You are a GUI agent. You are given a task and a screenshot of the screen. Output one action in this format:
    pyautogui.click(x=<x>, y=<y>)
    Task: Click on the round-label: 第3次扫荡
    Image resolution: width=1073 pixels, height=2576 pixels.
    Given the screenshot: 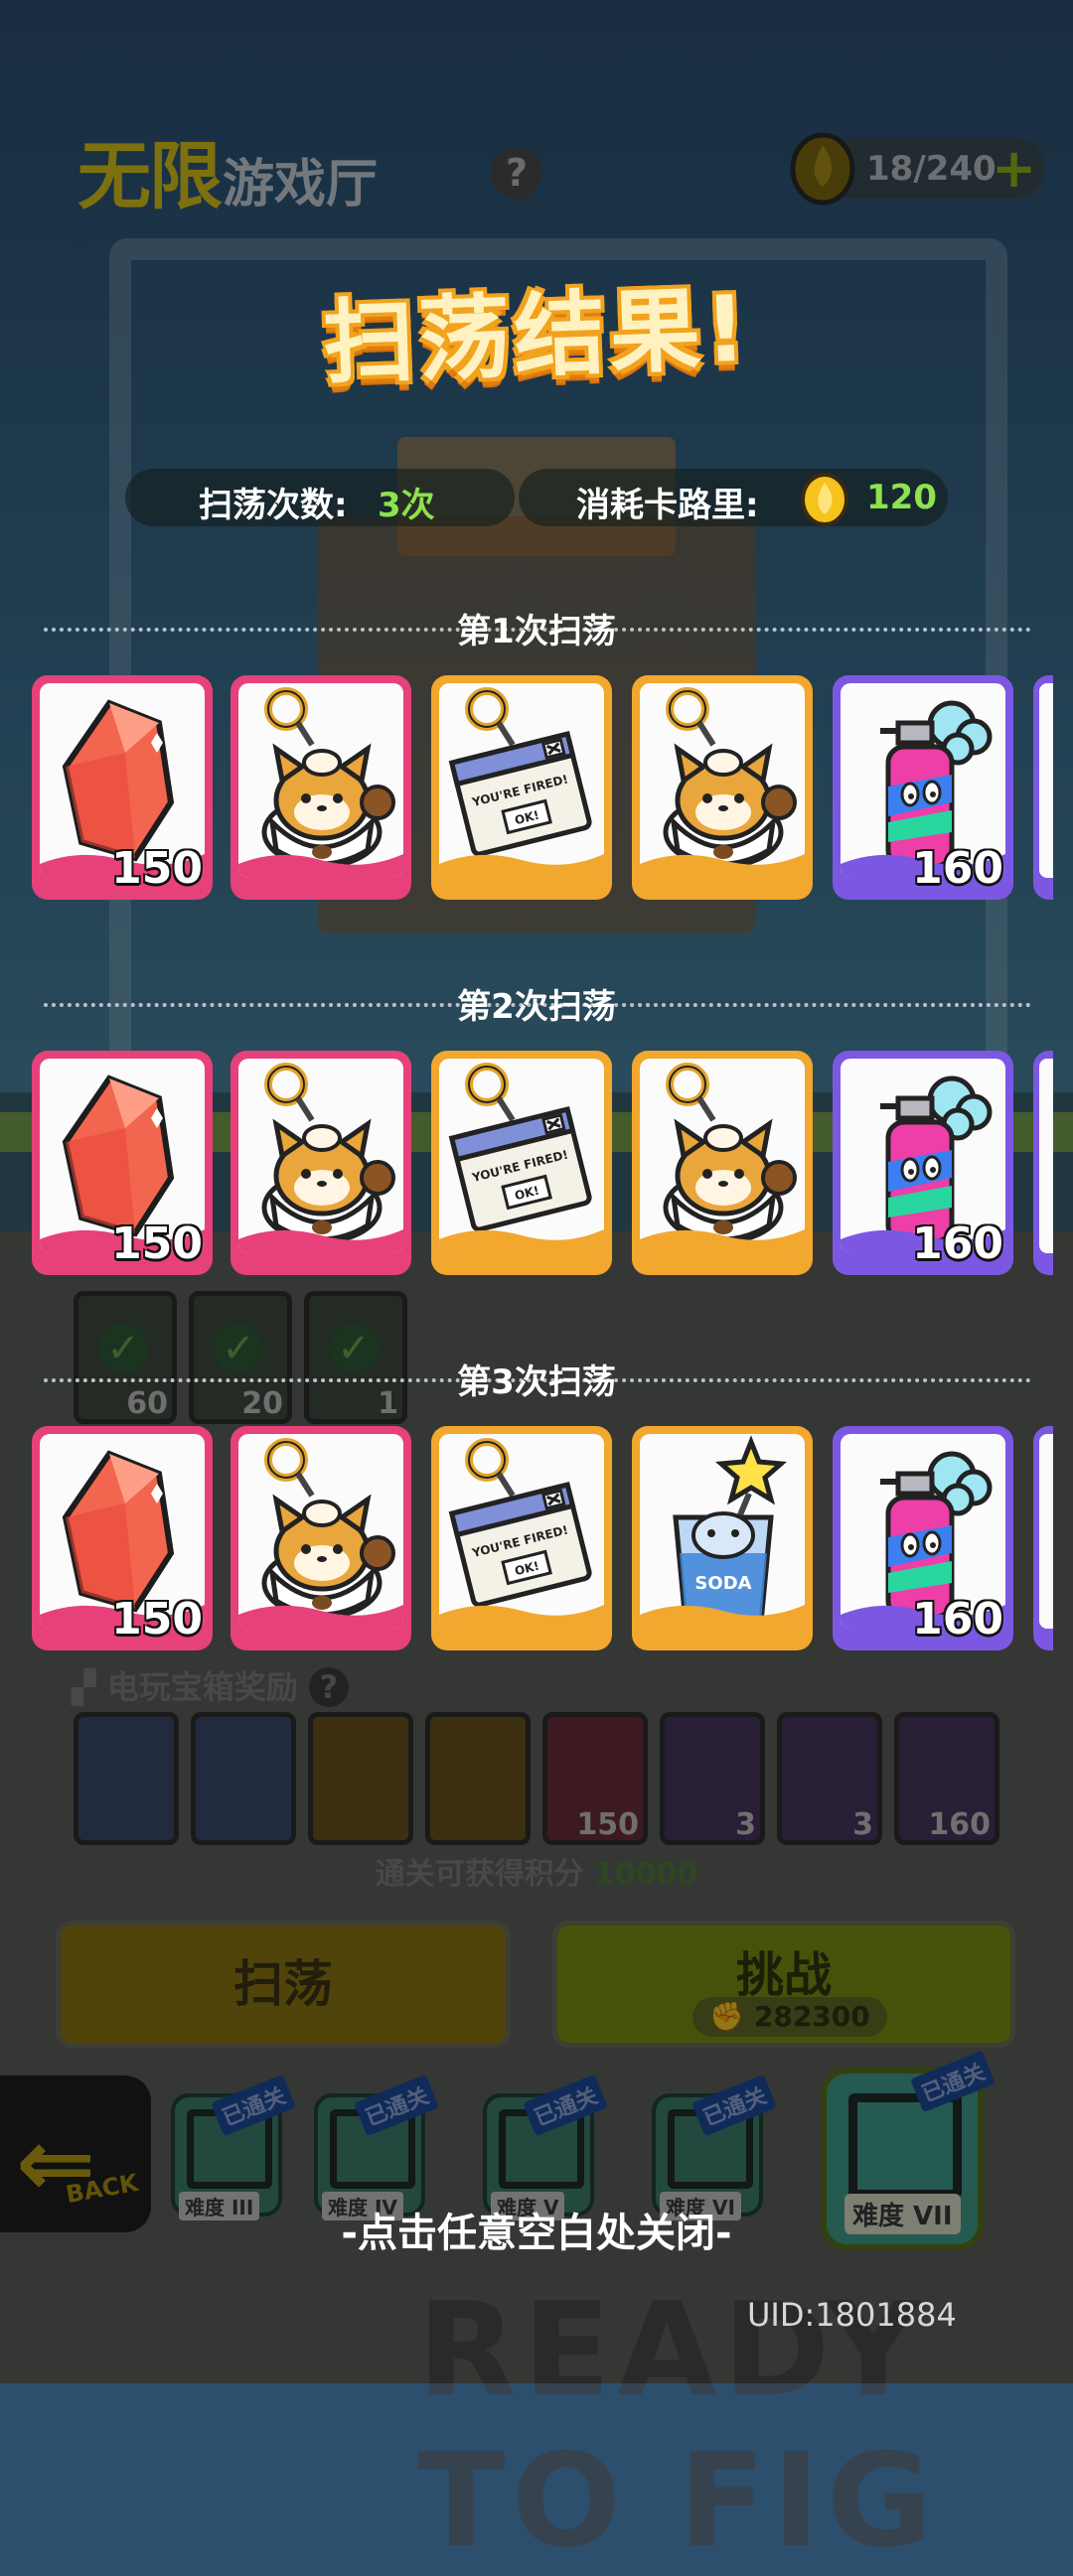 What is the action you would take?
    pyautogui.click(x=536, y=1379)
    